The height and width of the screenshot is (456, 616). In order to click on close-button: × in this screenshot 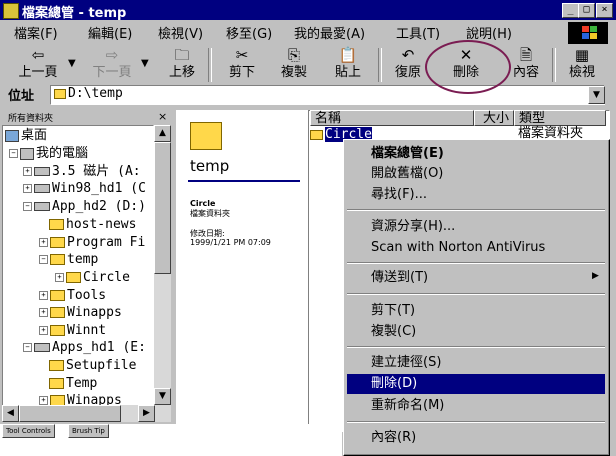, I will do `click(604, 10)`.